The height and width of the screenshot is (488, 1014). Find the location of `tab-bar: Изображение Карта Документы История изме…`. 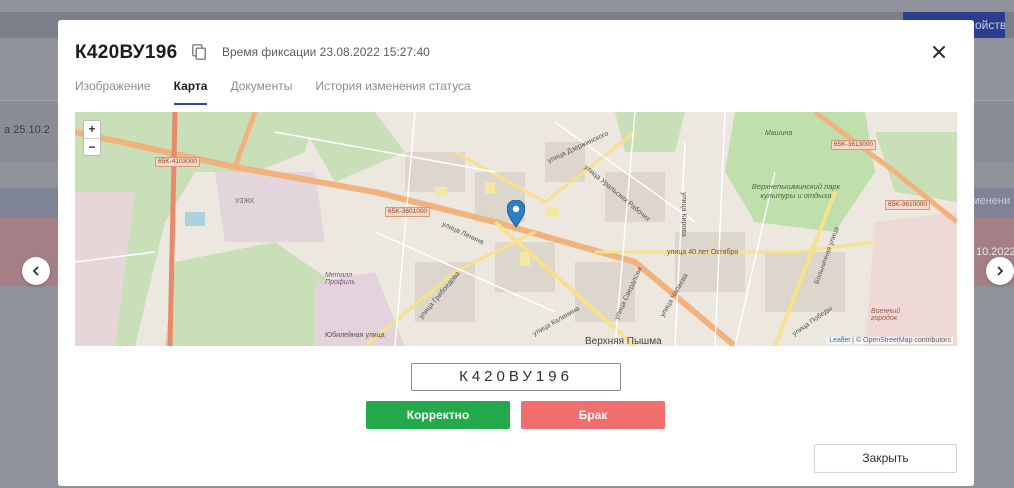

tab-bar: Изображение Карта Документы История изме… is located at coordinates (284, 92).